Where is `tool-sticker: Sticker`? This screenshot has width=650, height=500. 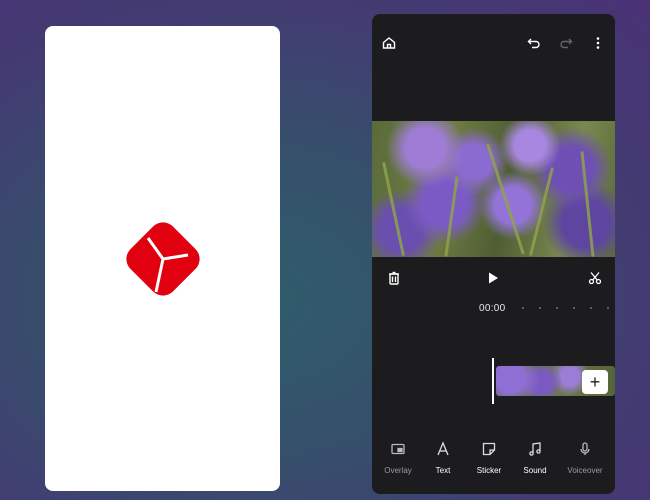 tool-sticker: Sticker is located at coordinates (489, 456).